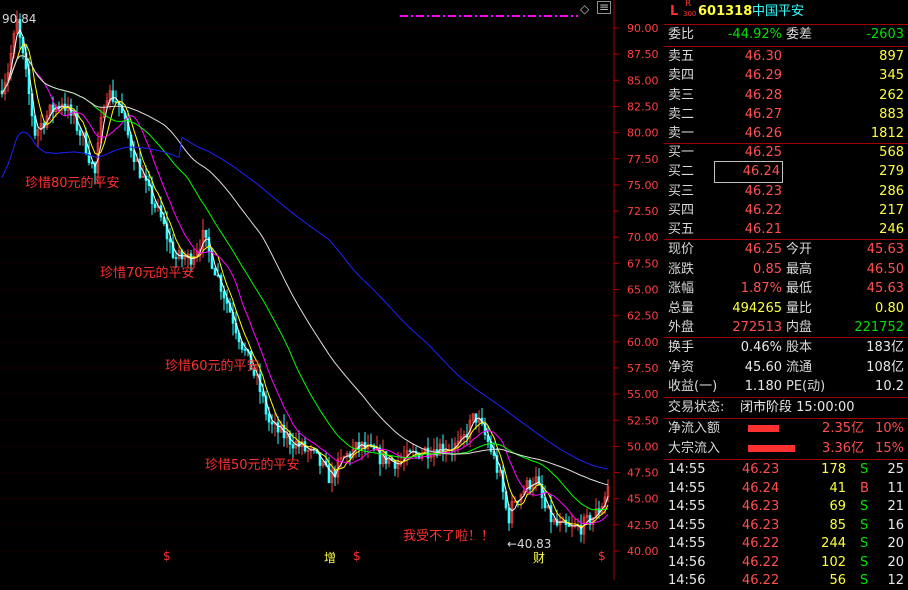 The width and height of the screenshot is (908, 590). Describe the element at coordinates (539, 557) in the screenshot. I see `marker-cai: 财` at that location.